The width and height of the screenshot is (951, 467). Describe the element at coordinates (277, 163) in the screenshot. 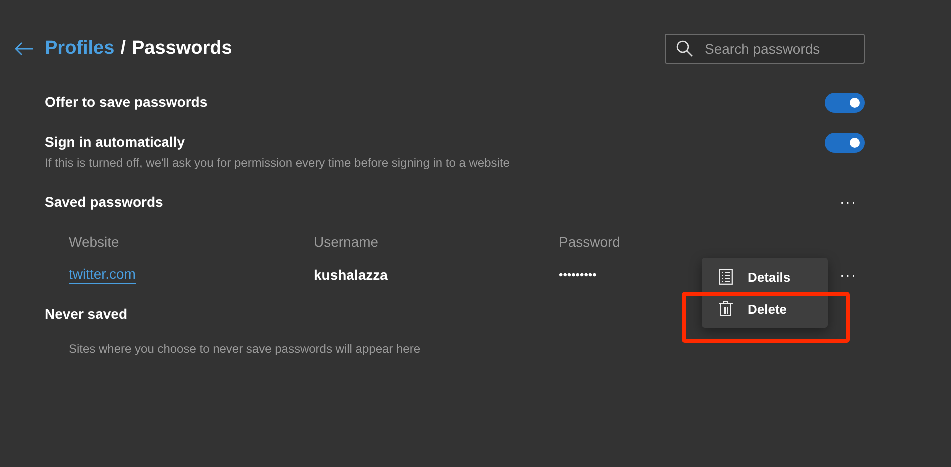

I see `setting-description: If this is turned off, we'll ask you for permission every time before signing in to a website` at that location.